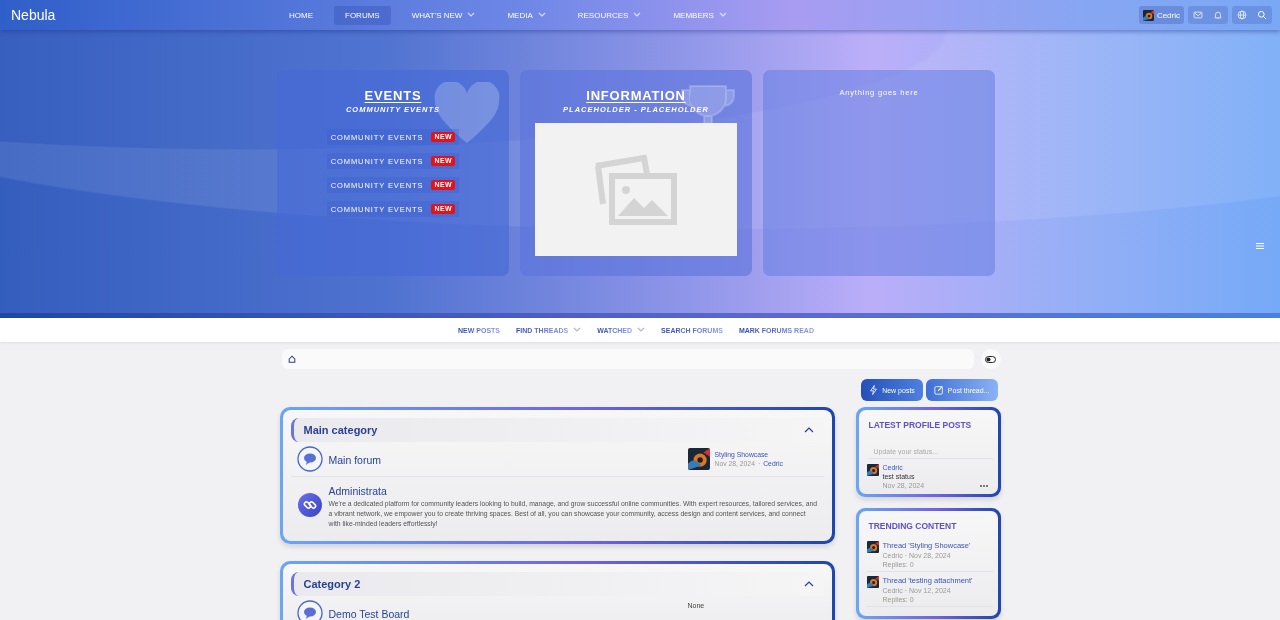 The height and width of the screenshot is (620, 1280). What do you see at coordinates (393, 95) in the screenshot?
I see `card-title: EVENTS` at bounding box center [393, 95].